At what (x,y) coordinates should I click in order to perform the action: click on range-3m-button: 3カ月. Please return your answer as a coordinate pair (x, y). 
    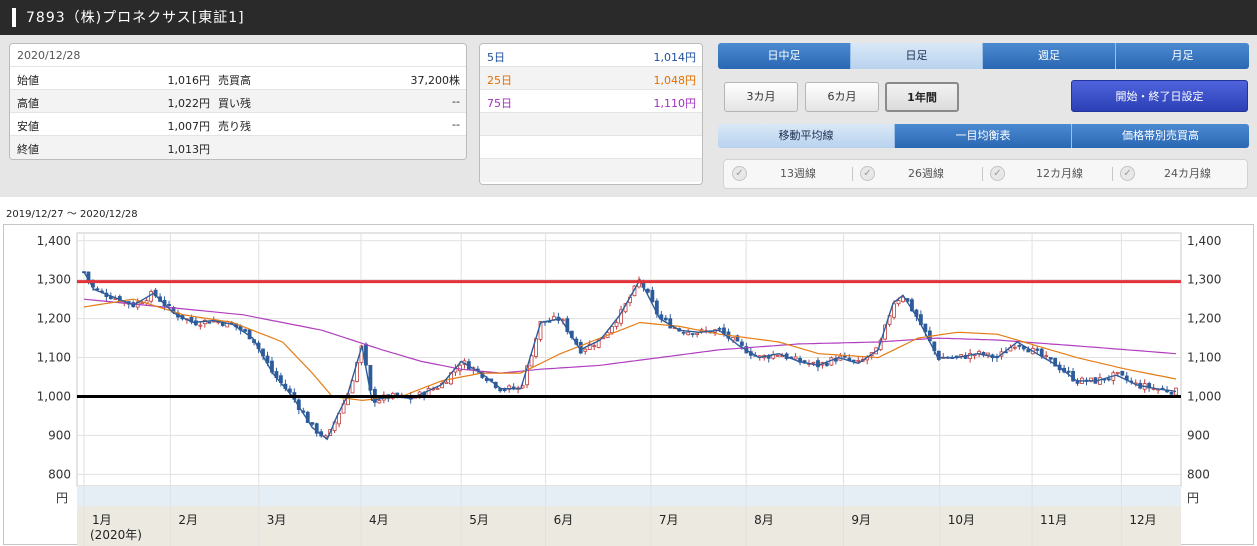
    Looking at the image, I should click on (761, 97).